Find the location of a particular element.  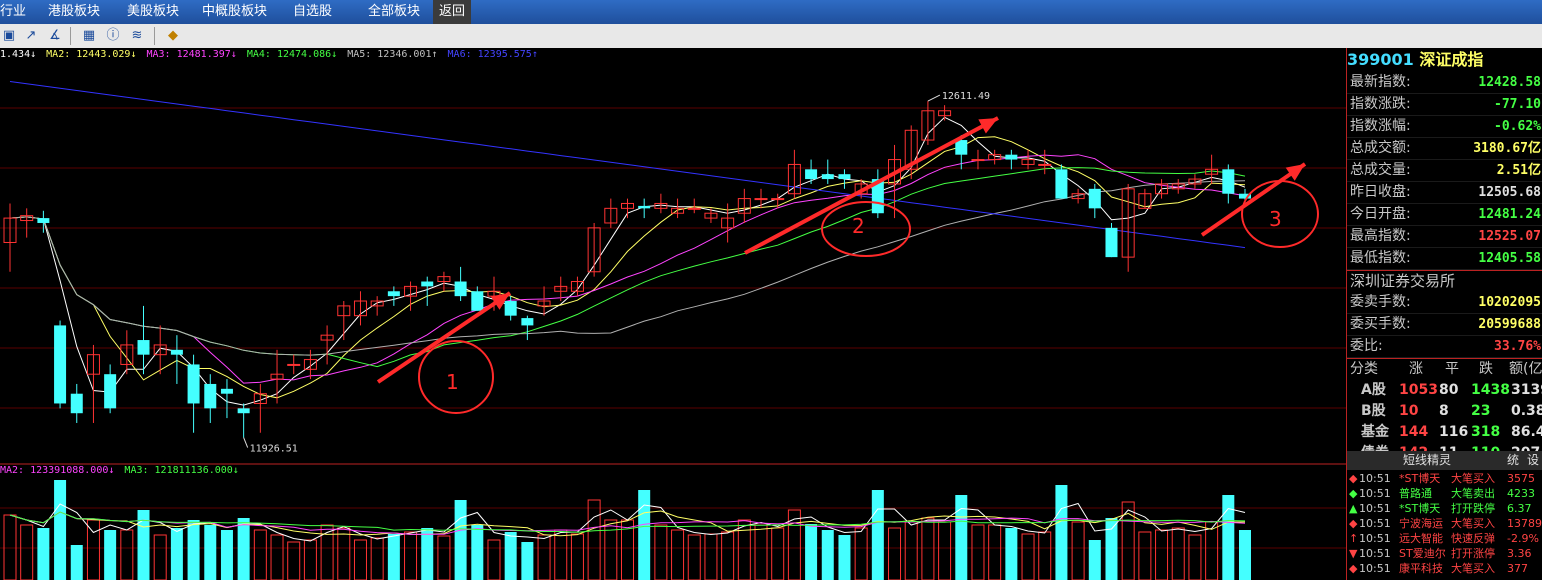

stat-row-label: 总成交量: is located at coordinates (1380, 170).